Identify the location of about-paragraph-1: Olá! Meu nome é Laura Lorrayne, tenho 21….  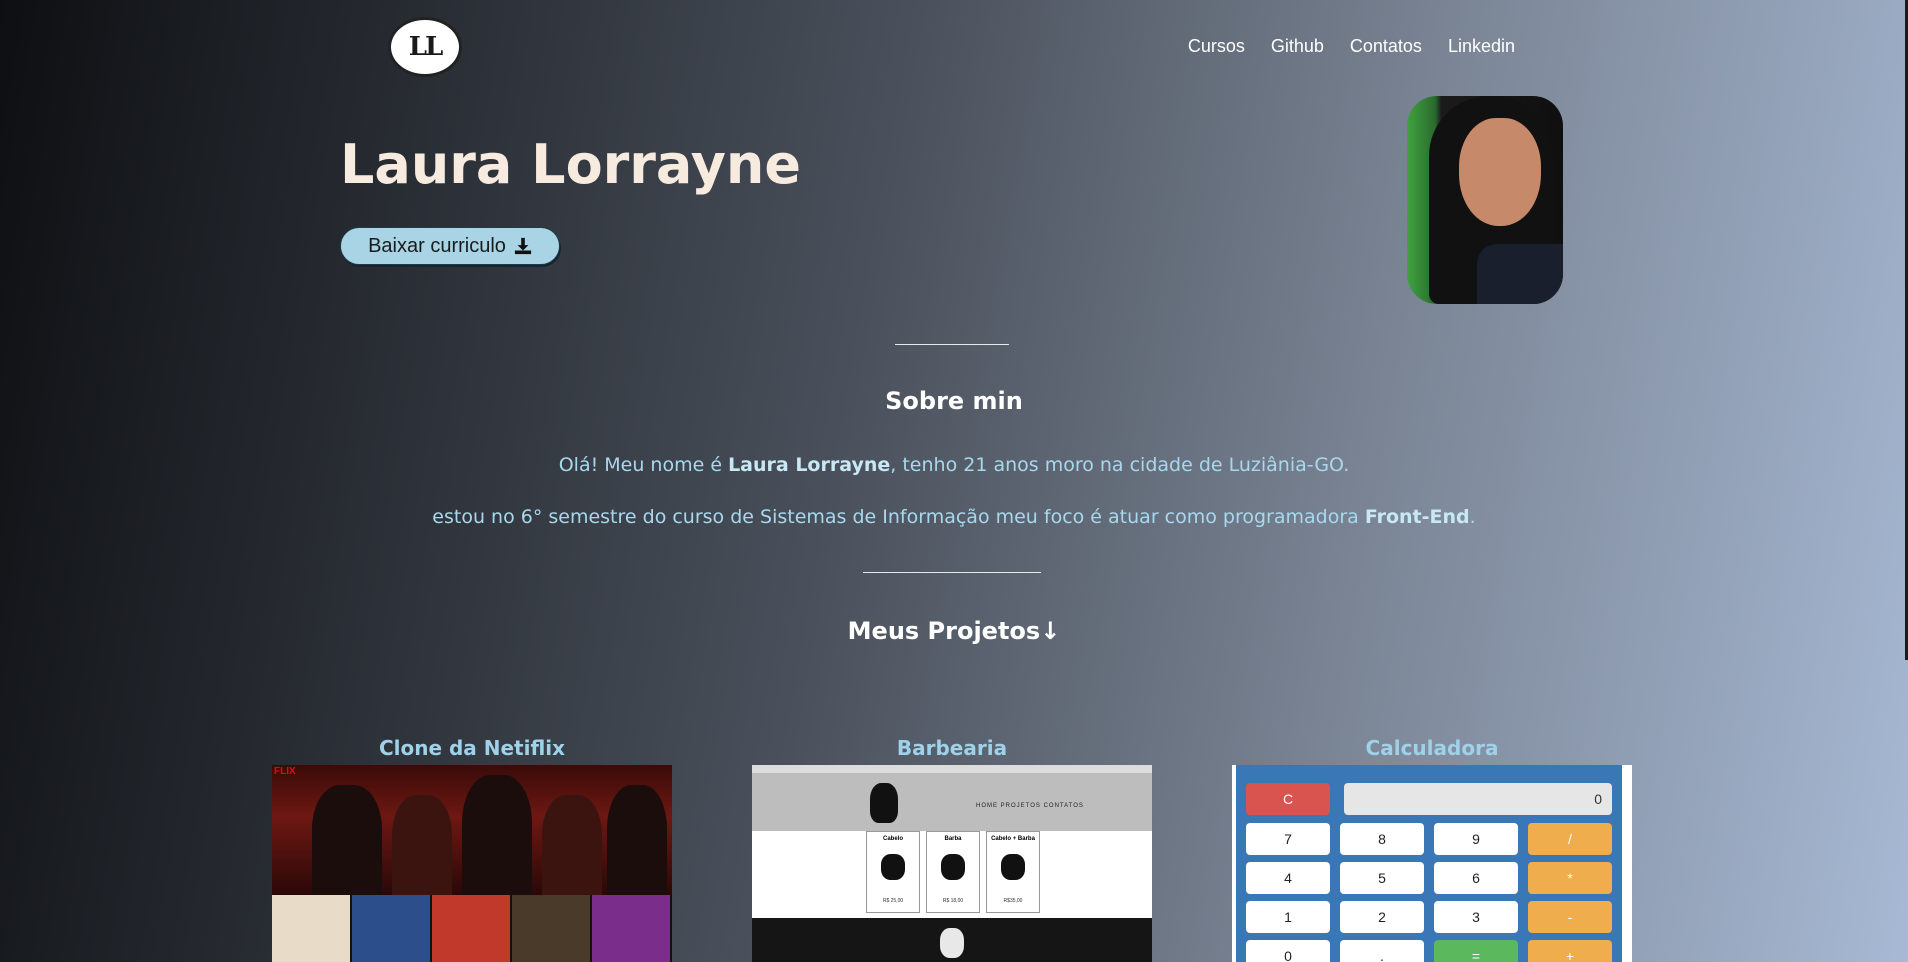
(954, 465).